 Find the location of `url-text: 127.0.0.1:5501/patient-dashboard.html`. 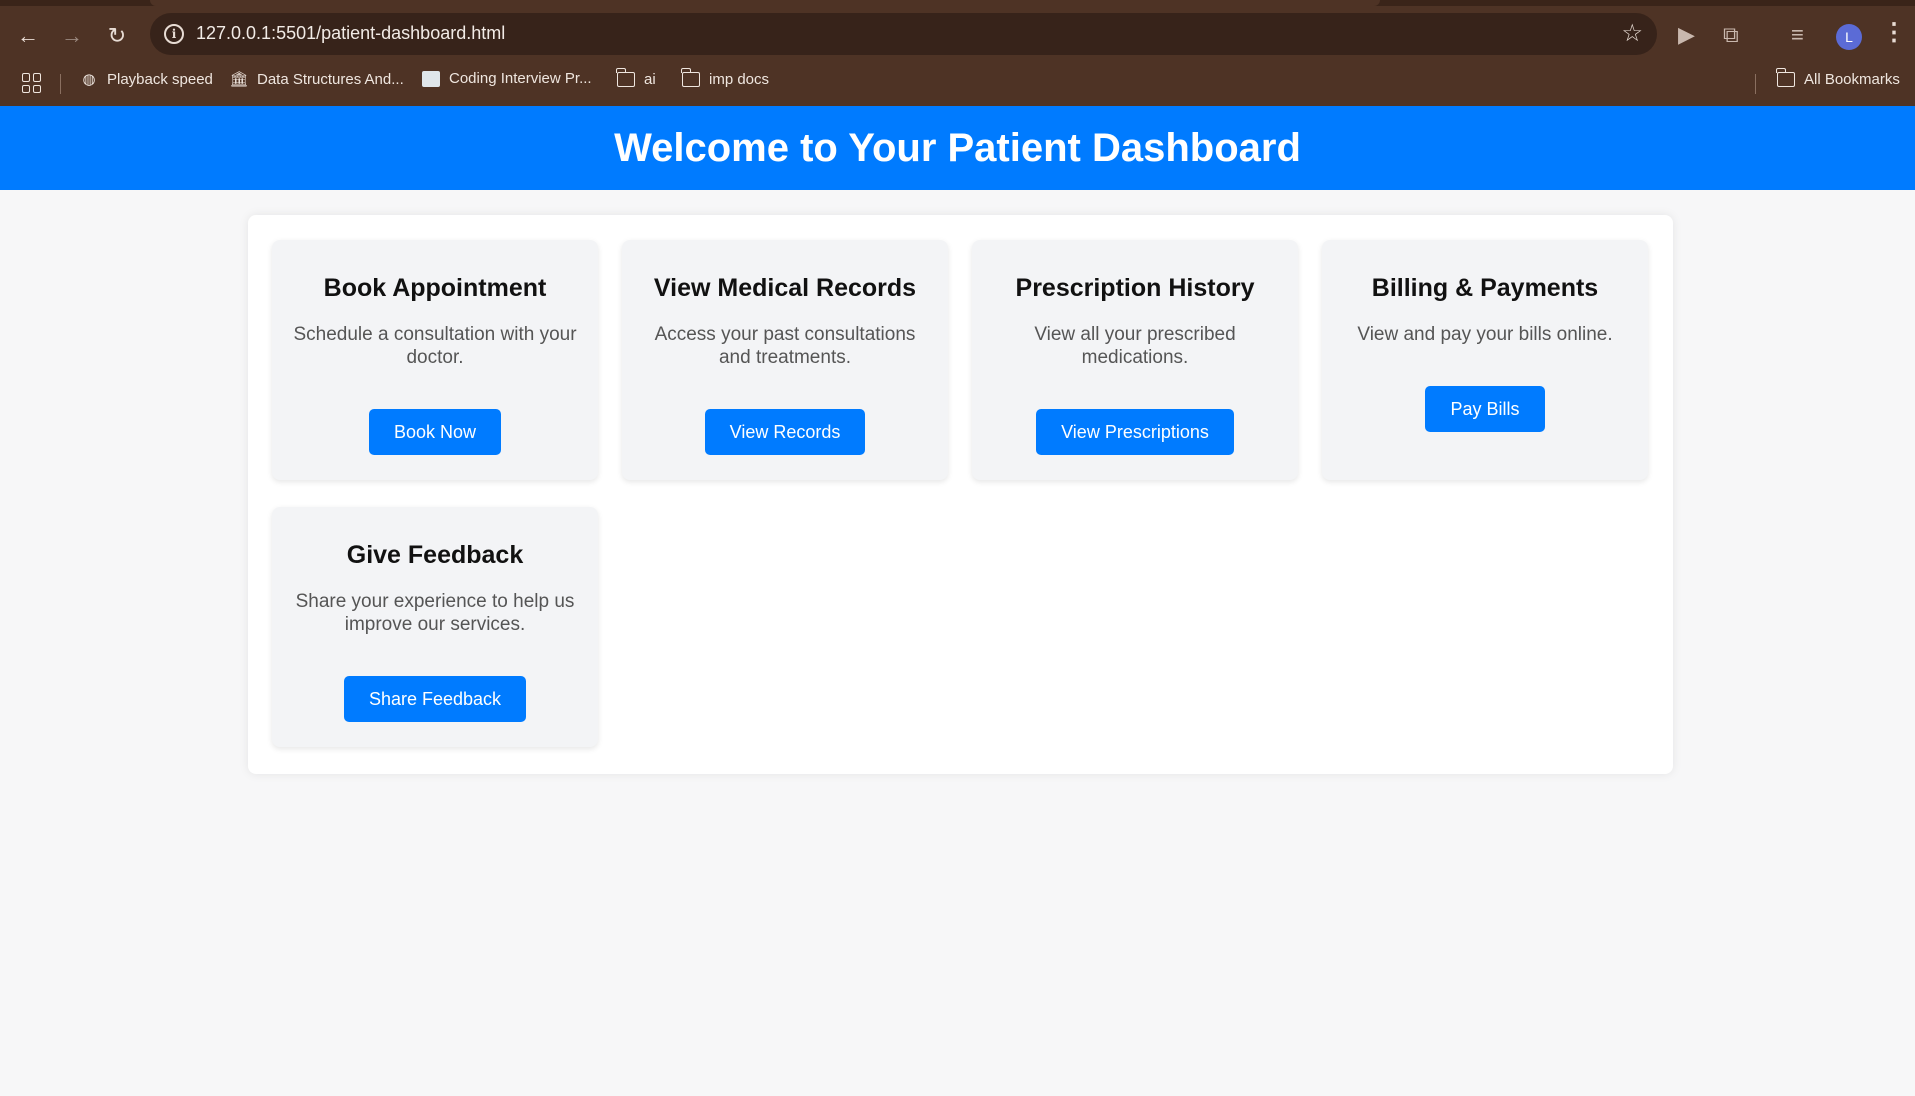

url-text: 127.0.0.1:5501/patient-dashboard.html is located at coordinates (350, 33).